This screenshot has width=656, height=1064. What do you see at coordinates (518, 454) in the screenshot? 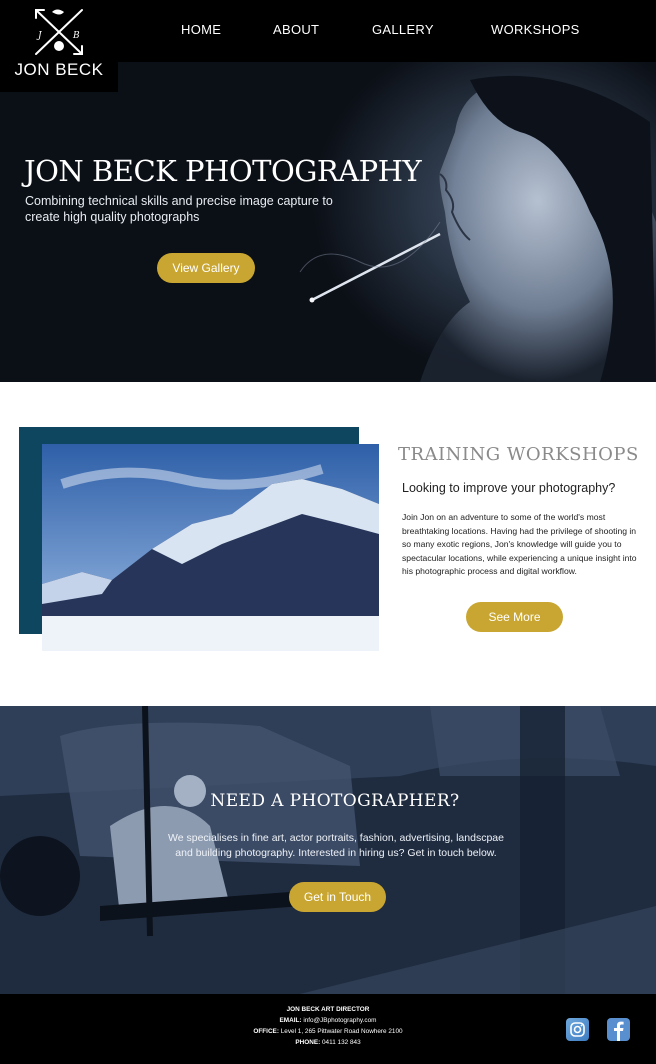
I see `workshops-title: TRAINING WORKSHOPS` at bounding box center [518, 454].